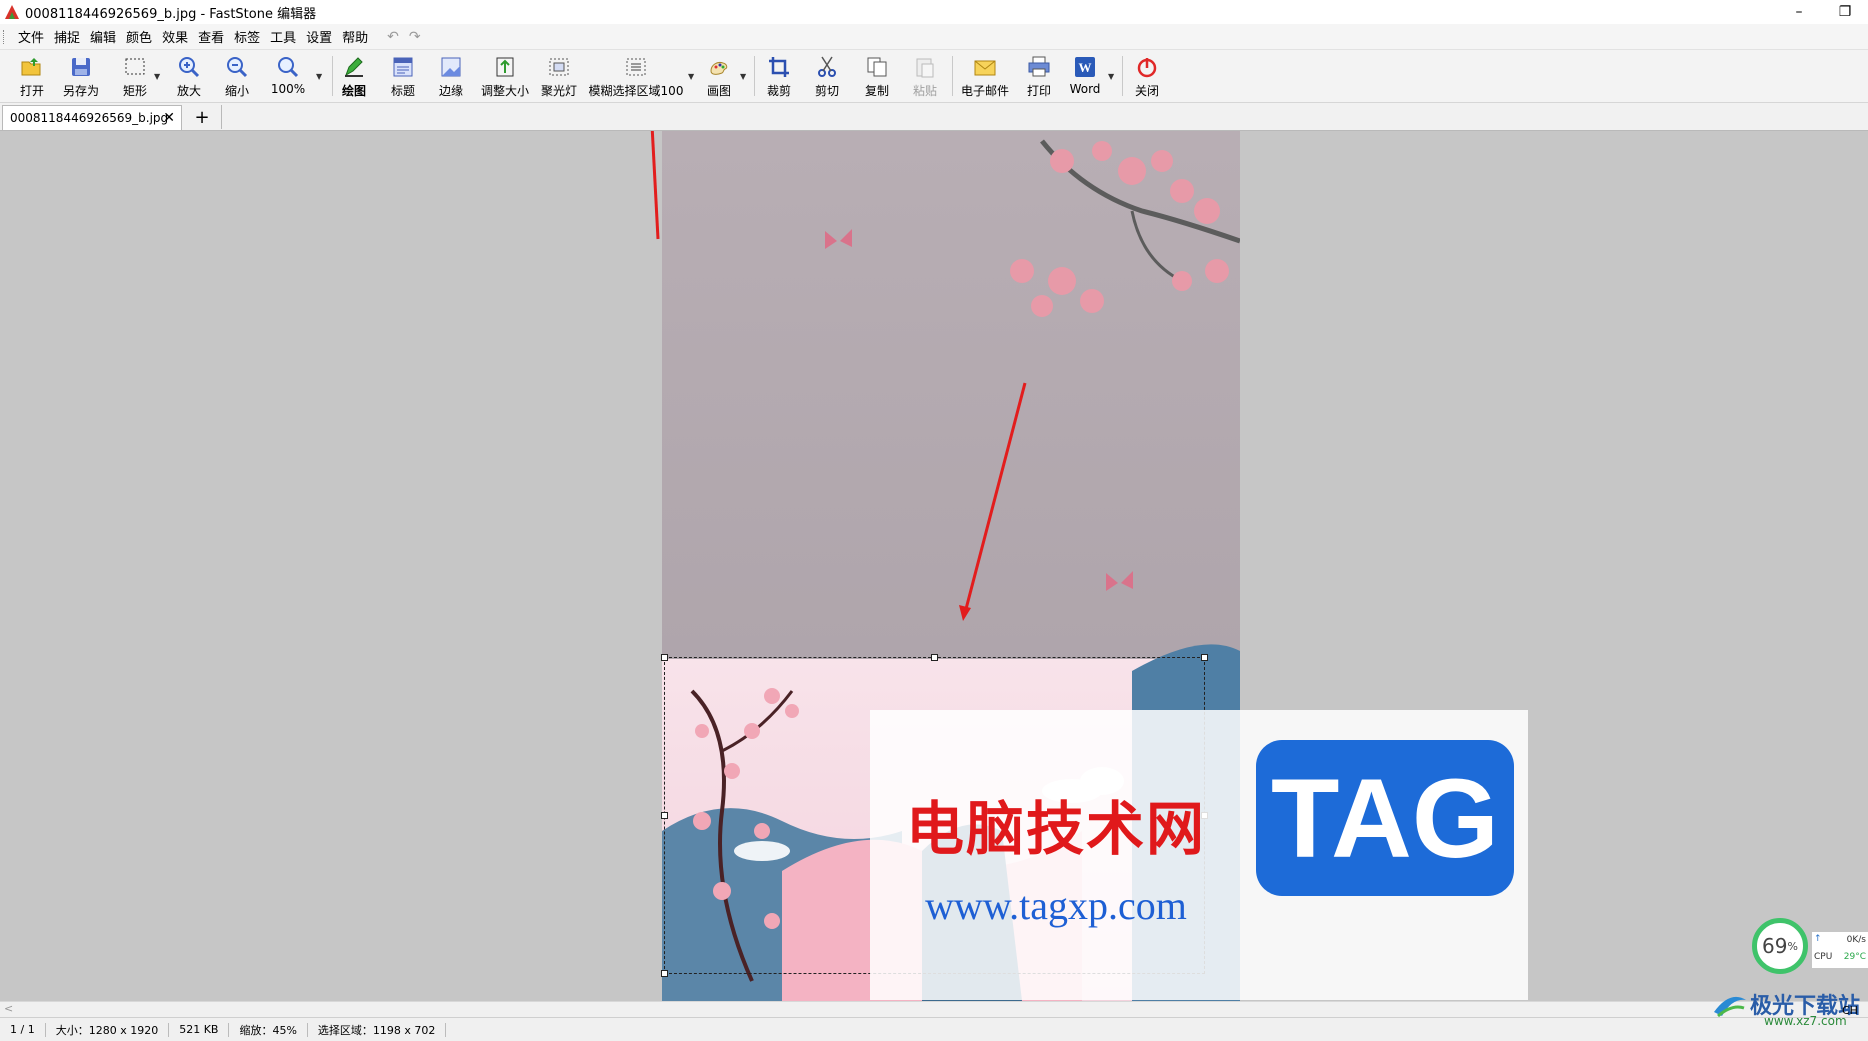 The image size is (1868, 1041). I want to click on open-button: 打开, so click(32, 76).